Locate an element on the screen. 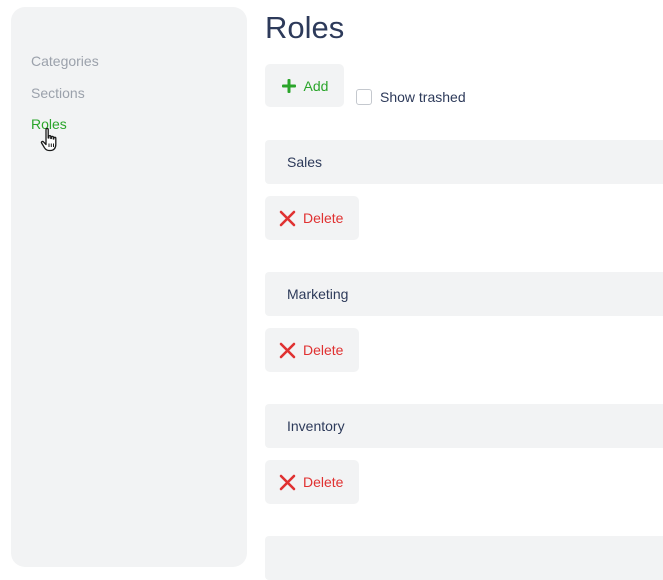  role-row-marketing: Marketing is located at coordinates (464, 294).